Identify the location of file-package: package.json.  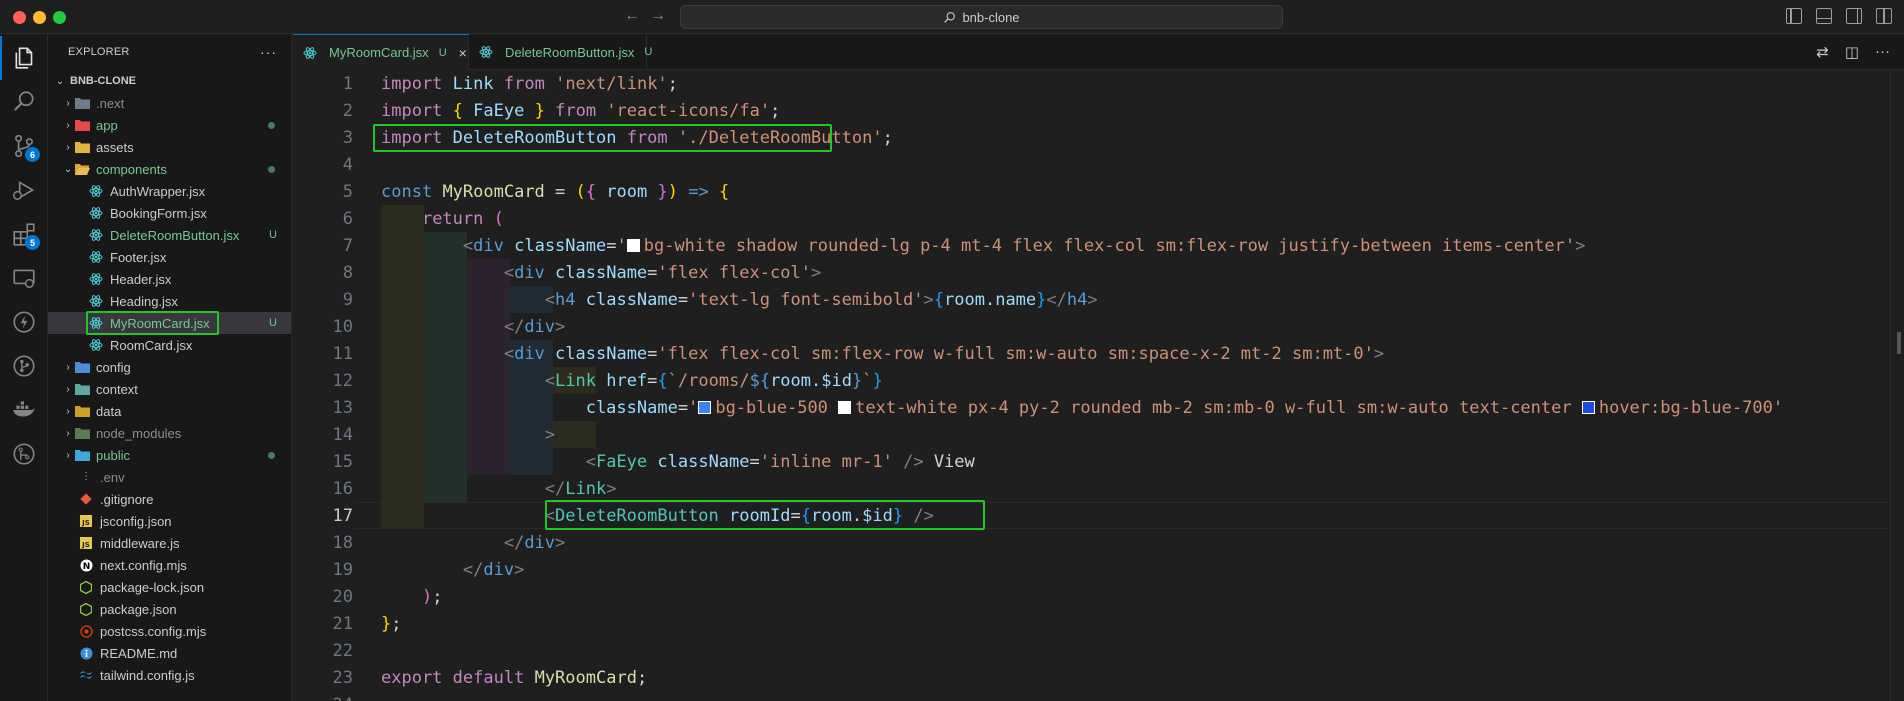
(169, 609).